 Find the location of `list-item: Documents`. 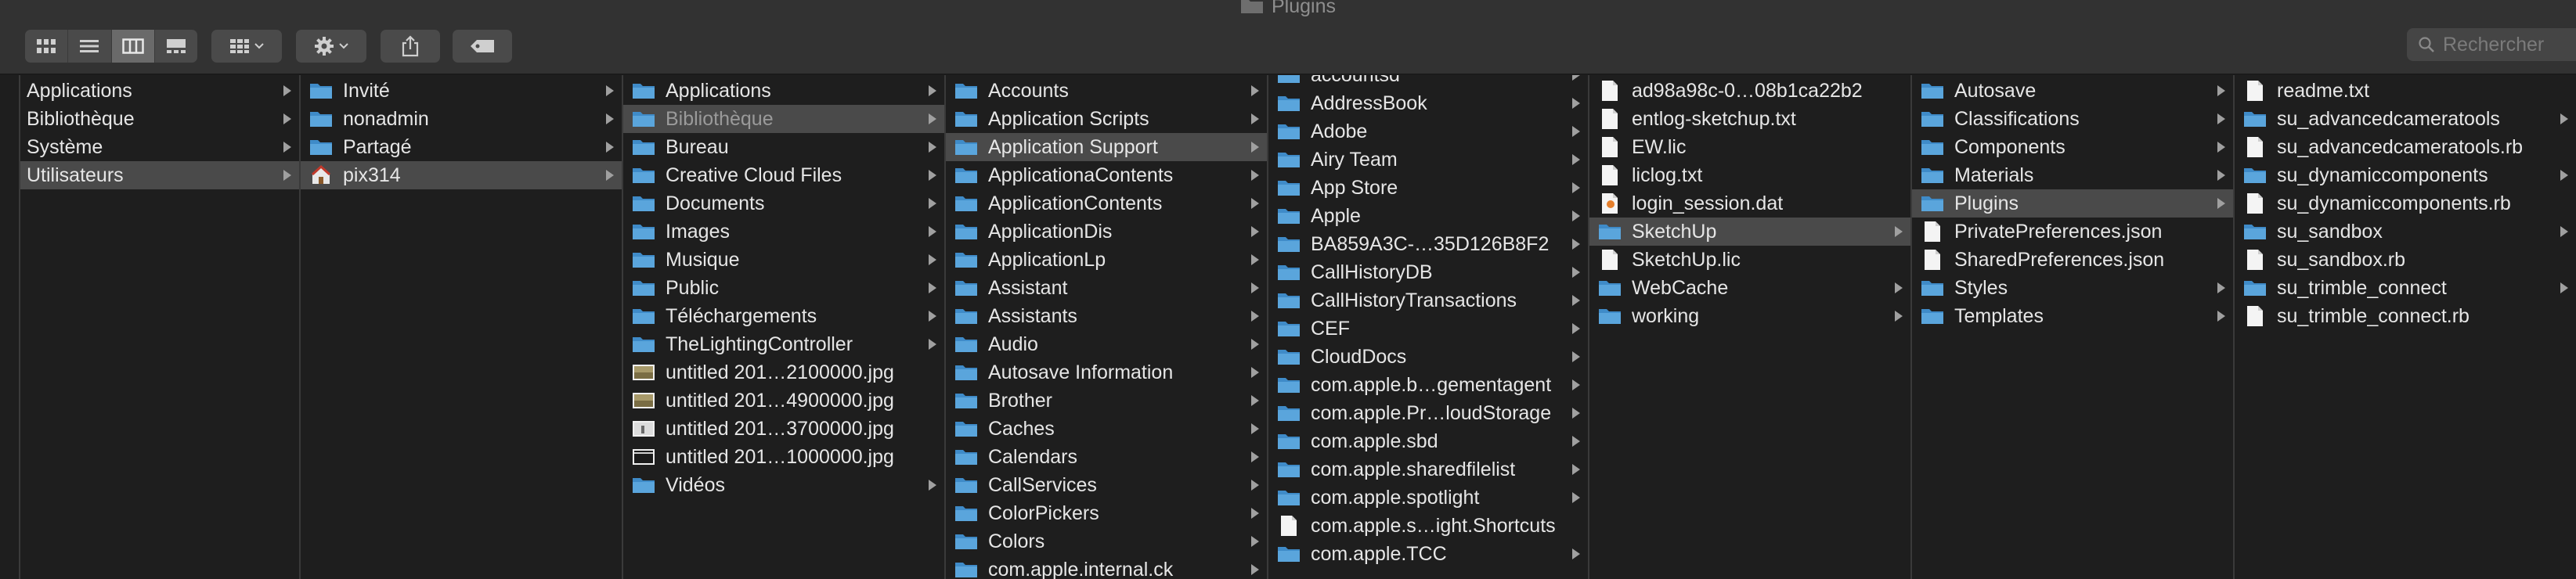

list-item: Documents is located at coordinates (783, 203).